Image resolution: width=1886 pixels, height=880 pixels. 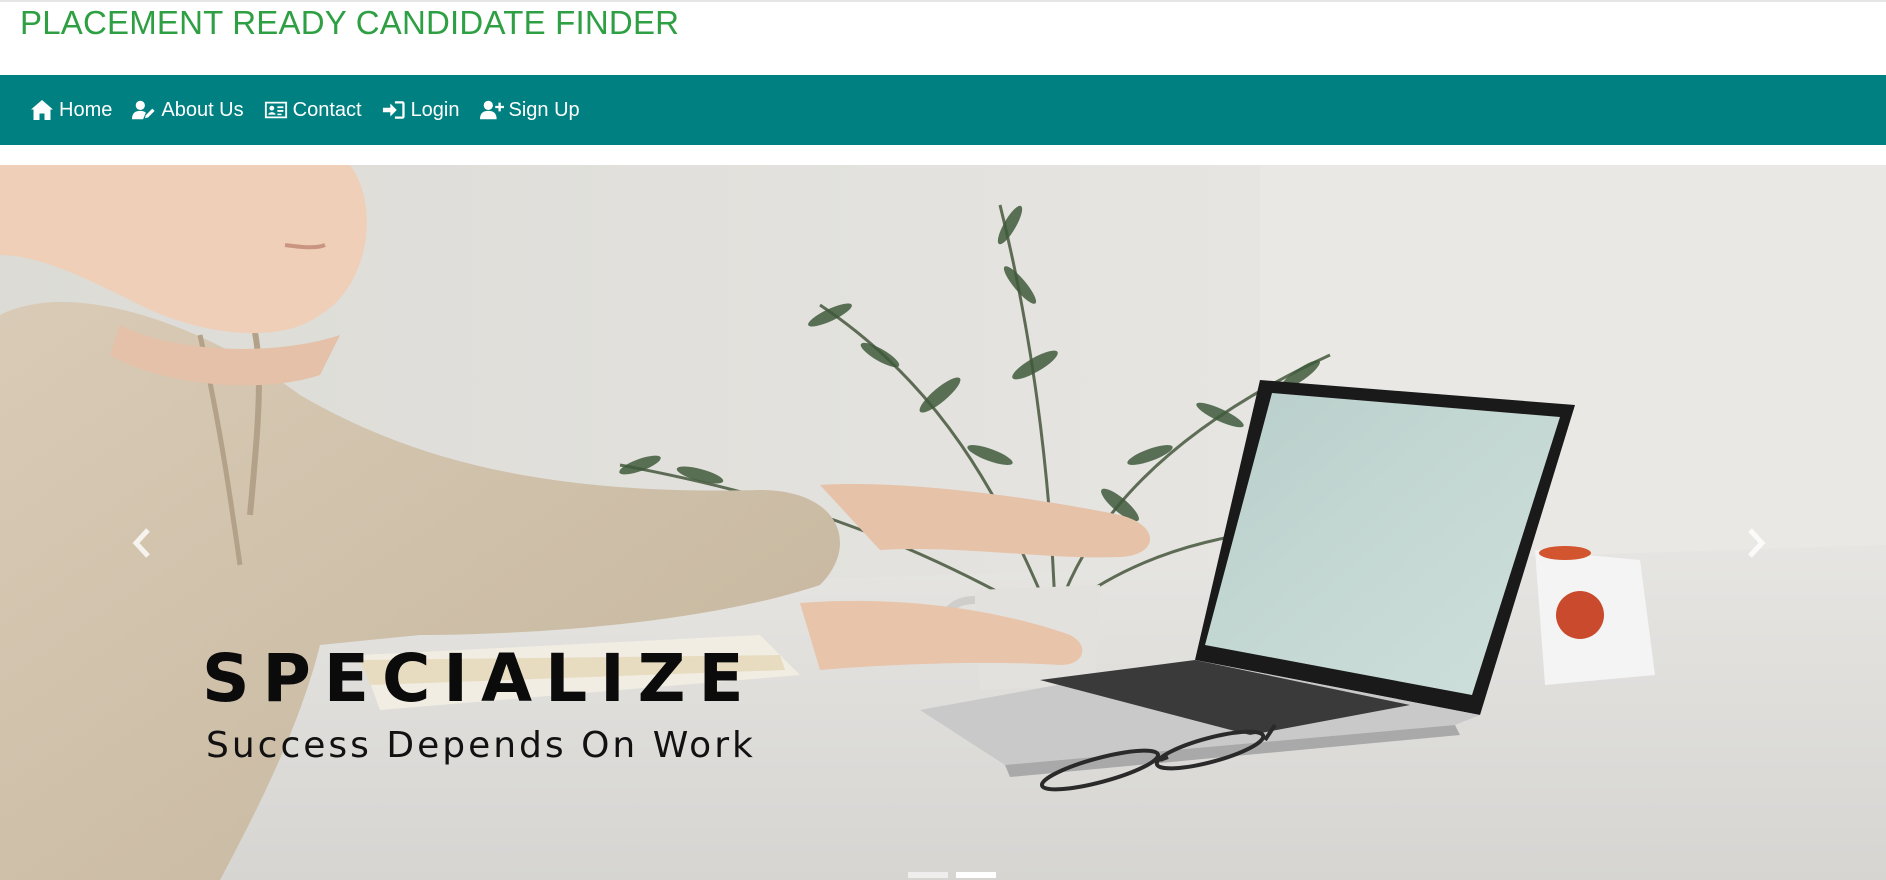 I want to click on nav-item-sign-up: Sign Up, so click(x=529, y=110).